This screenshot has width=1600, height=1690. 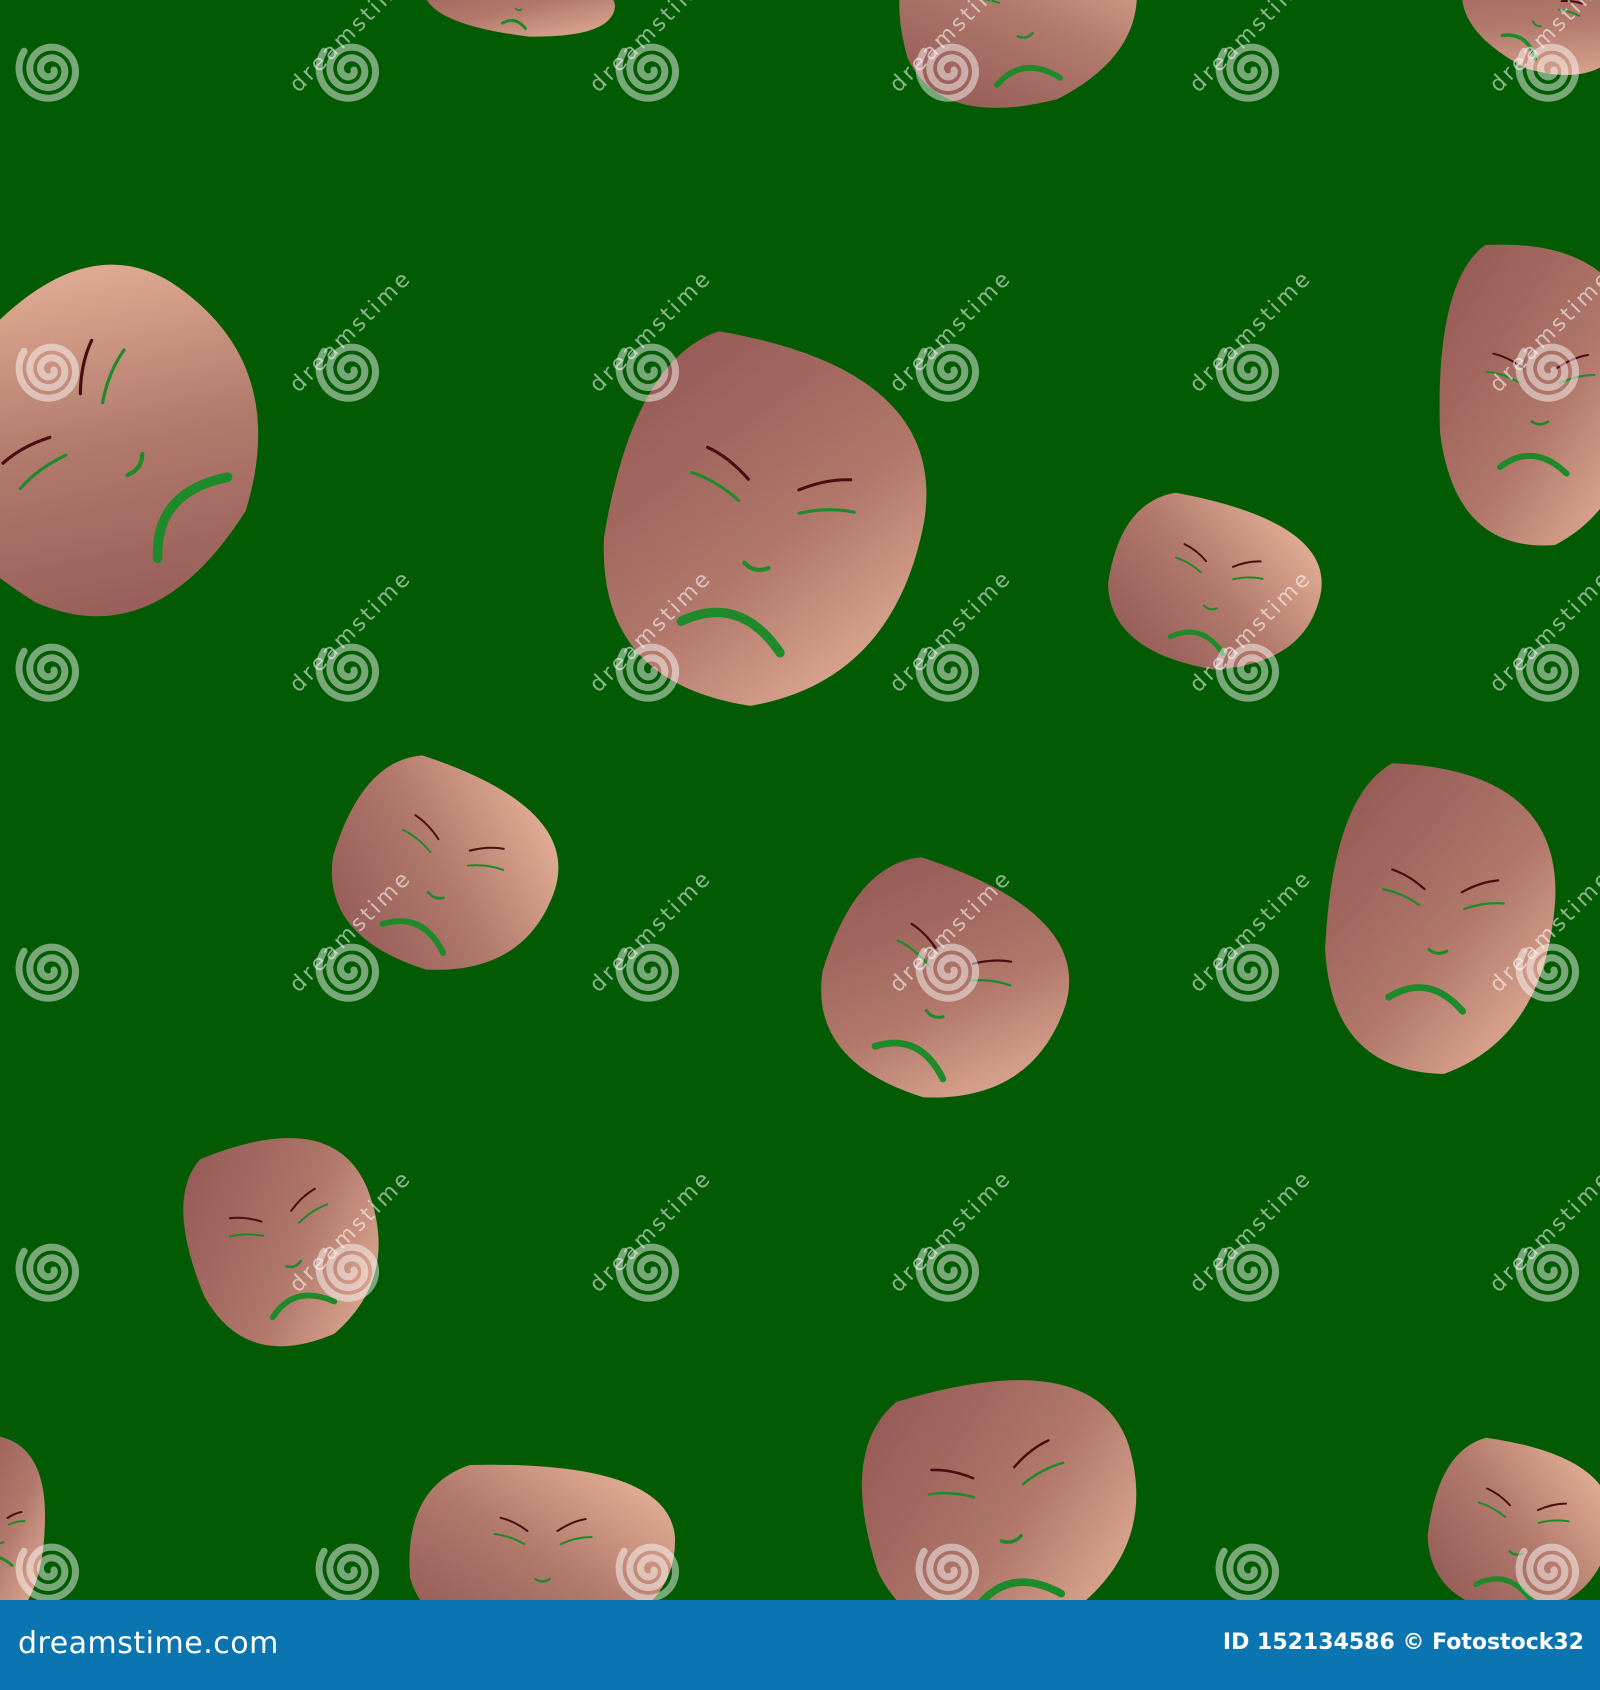 What do you see at coordinates (148, 1643) in the screenshot?
I see `site-name: dreamstime.com` at bounding box center [148, 1643].